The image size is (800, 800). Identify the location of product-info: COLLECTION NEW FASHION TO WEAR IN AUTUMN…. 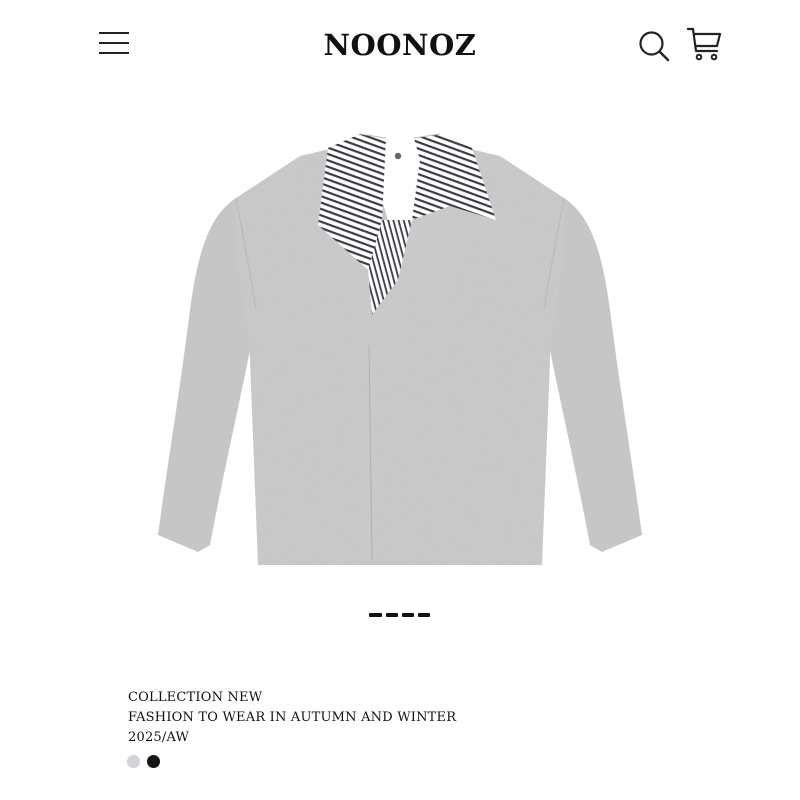
(292, 718).